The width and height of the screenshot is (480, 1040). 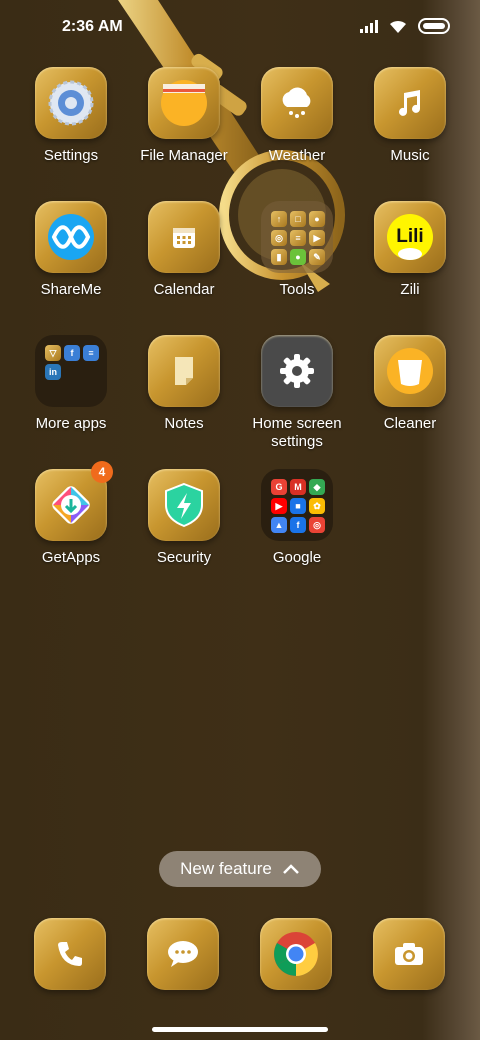 I want to click on settings-icon, so click(x=71, y=103).